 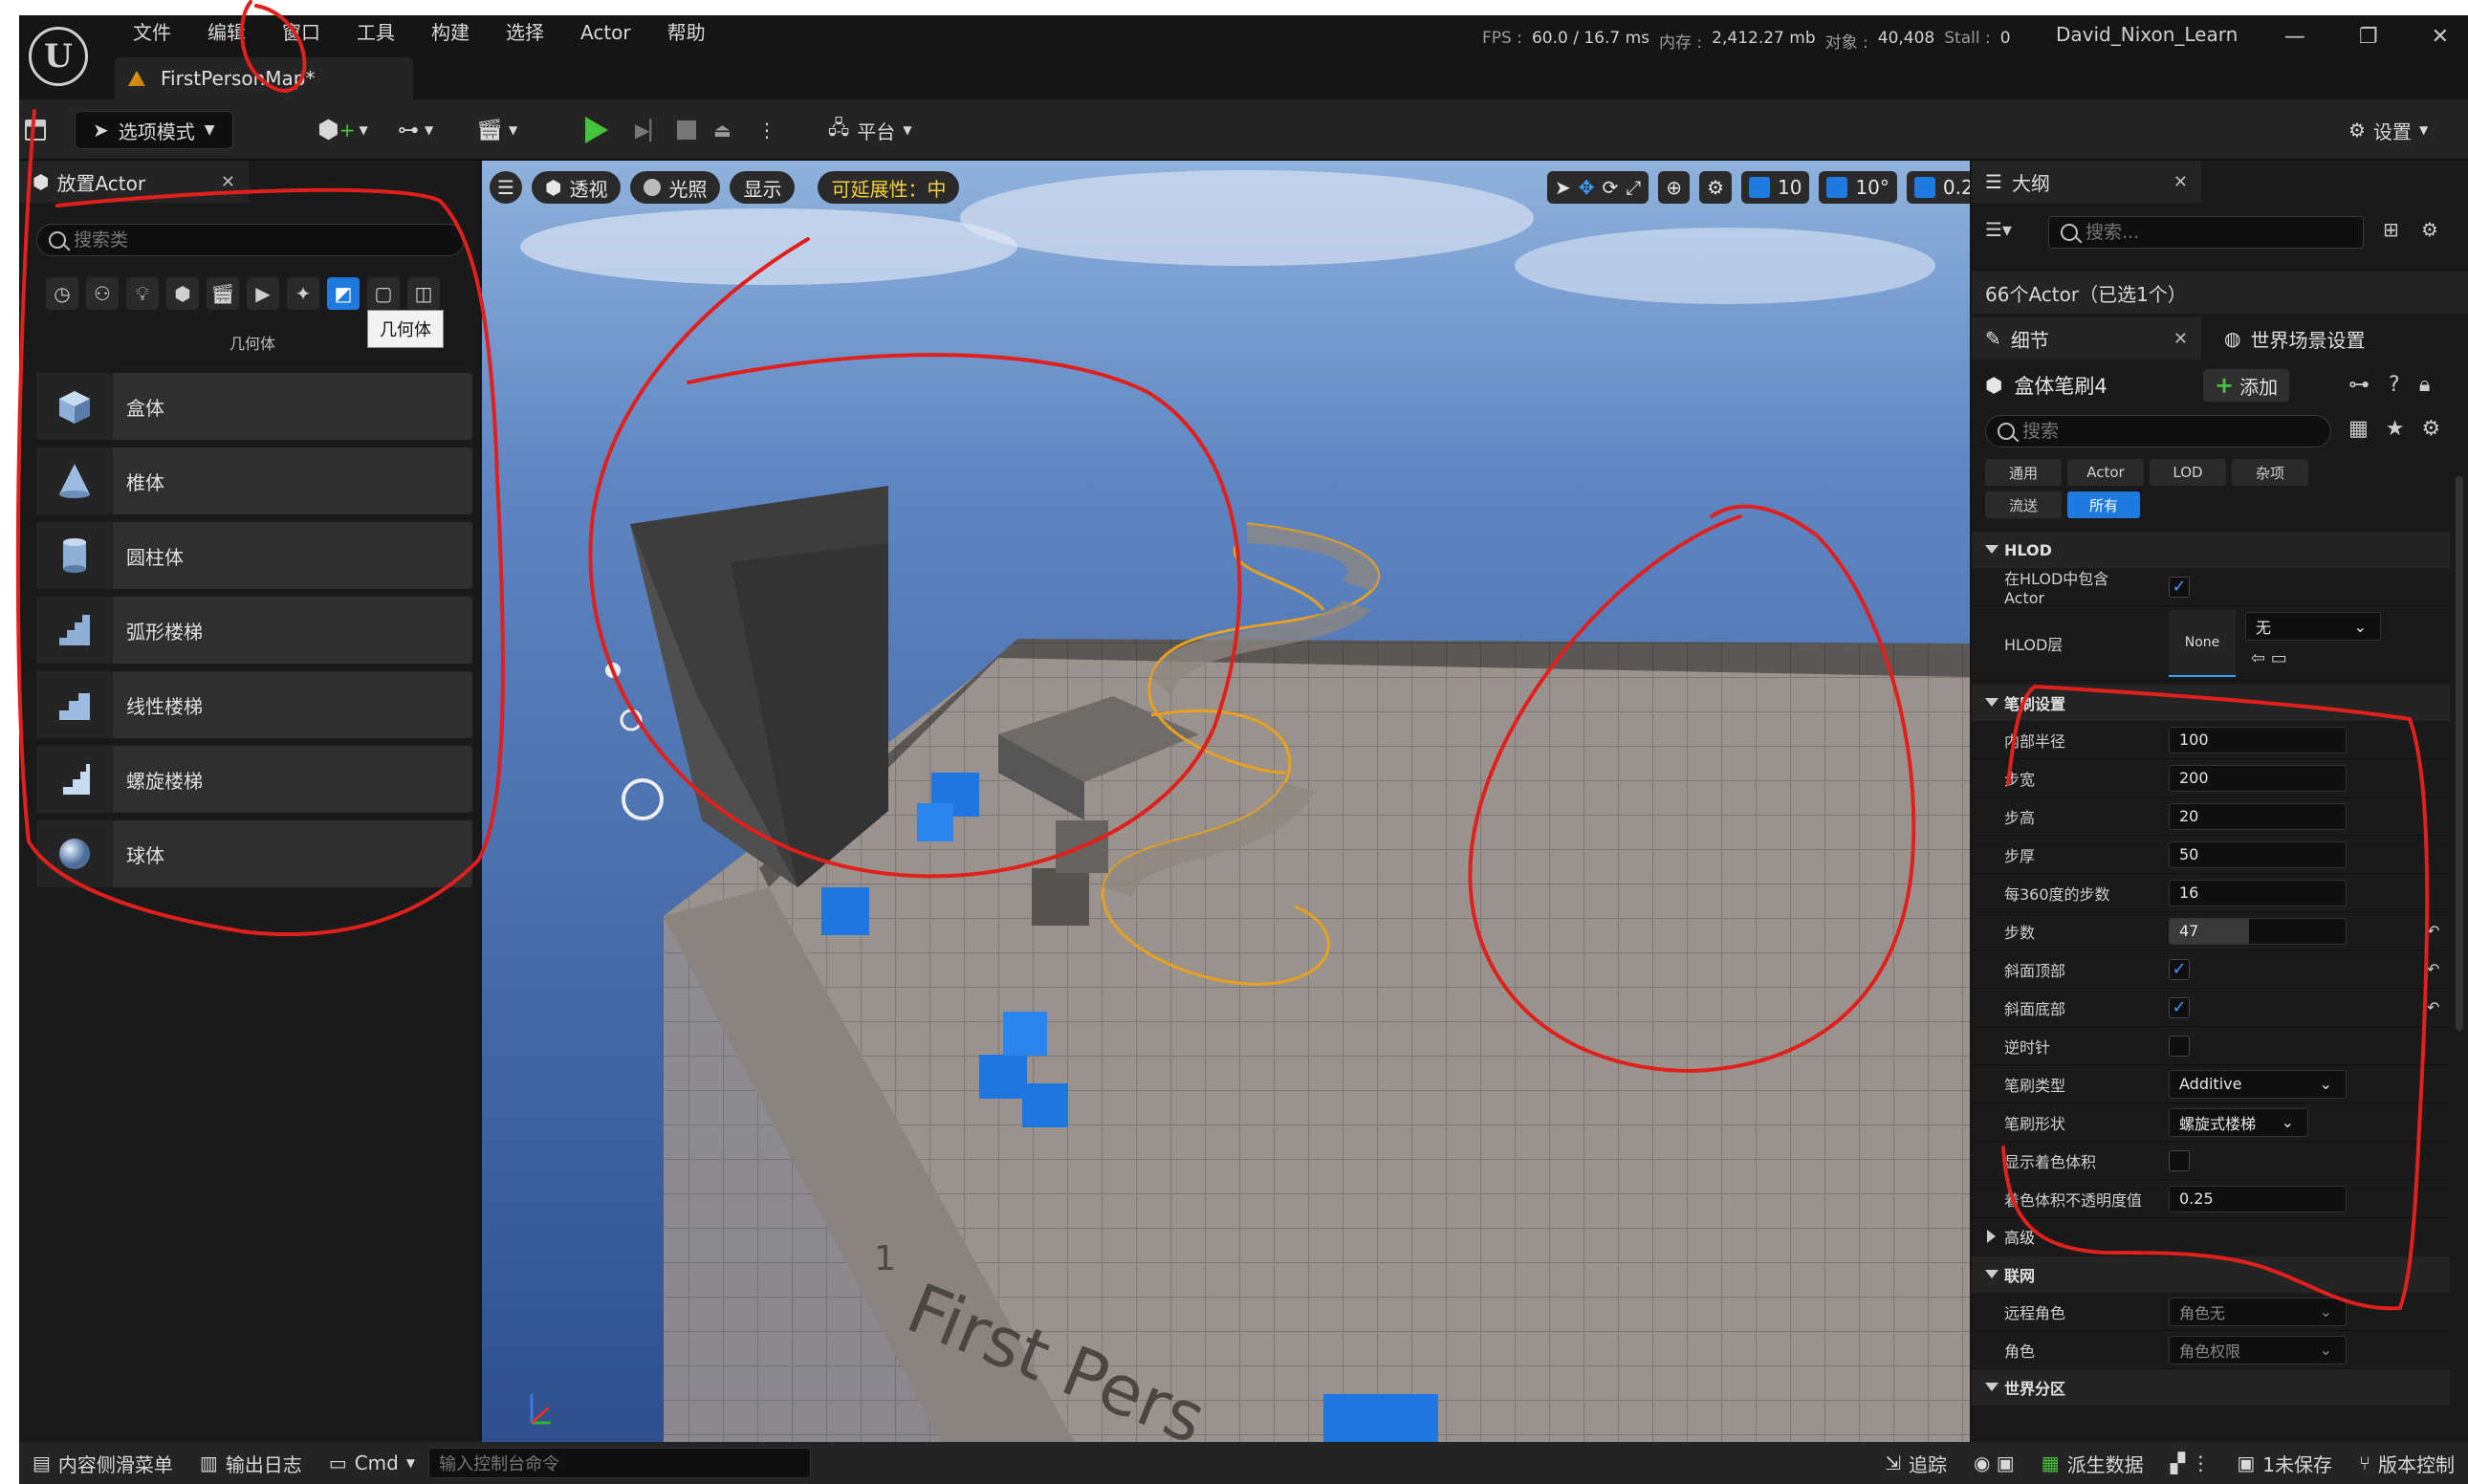 I want to click on filter-icon: ☰▾, so click(x=1998, y=229).